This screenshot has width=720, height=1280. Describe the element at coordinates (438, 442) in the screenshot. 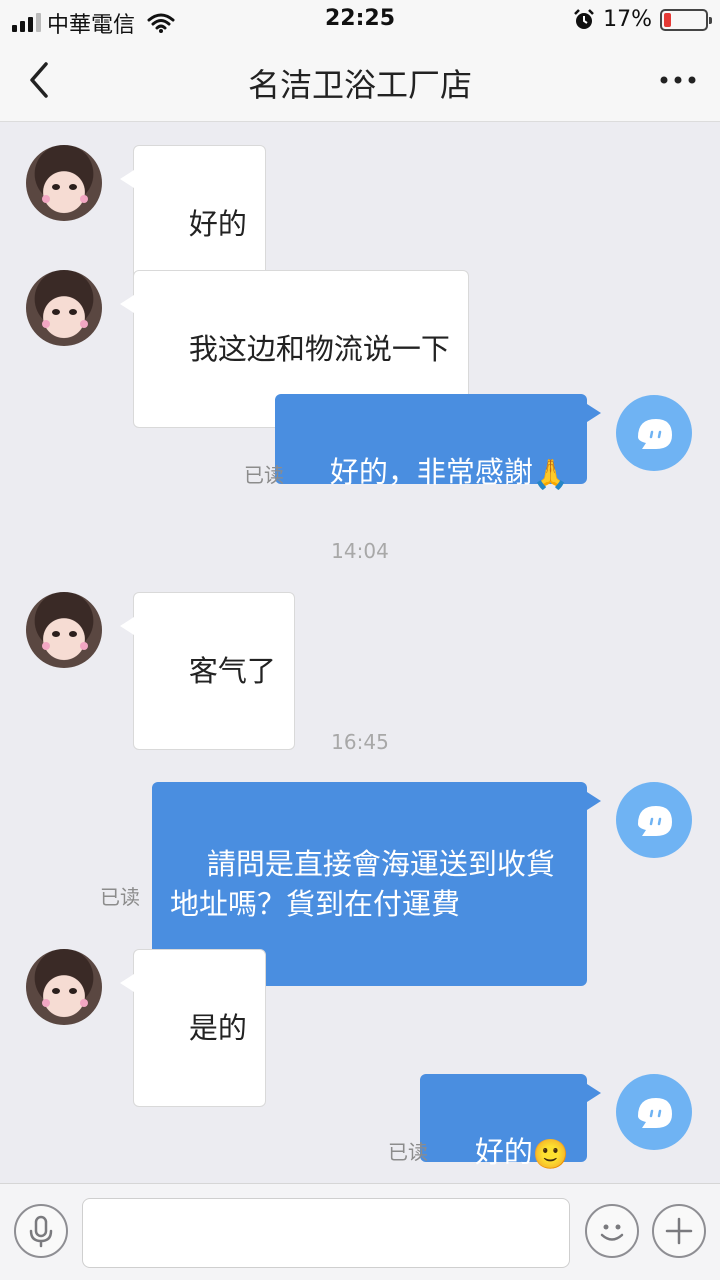

I see `outgoing-message-bubble: 好的，非常感謝🙏` at that location.